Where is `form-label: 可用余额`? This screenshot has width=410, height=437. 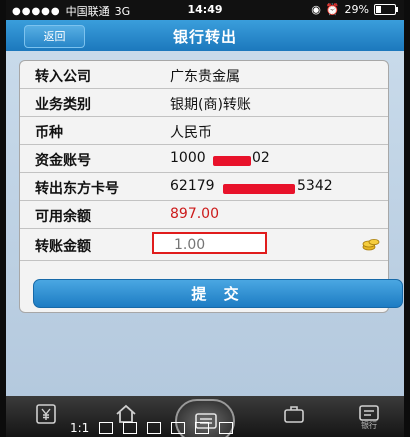 form-label: 可用余额 is located at coordinates (63, 217).